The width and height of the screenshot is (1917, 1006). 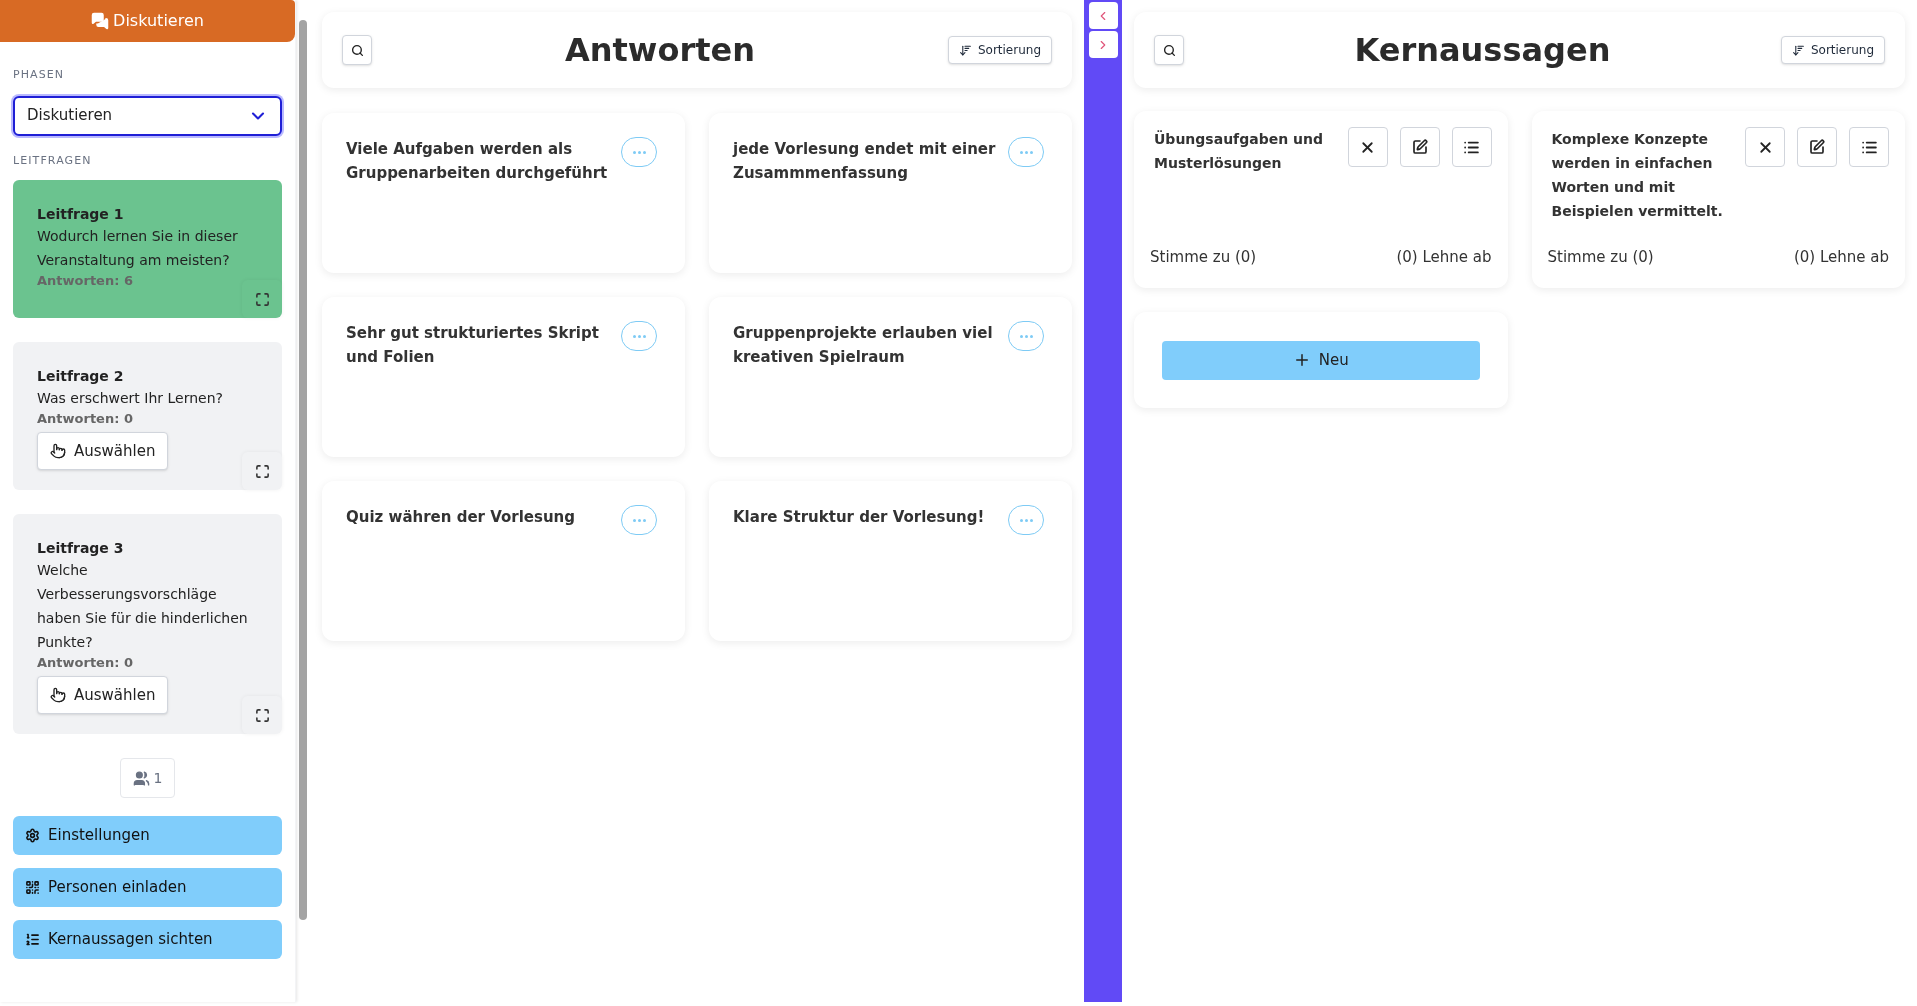 I want to click on action-button: Kernaussagen sichten, so click(x=147, y=939).